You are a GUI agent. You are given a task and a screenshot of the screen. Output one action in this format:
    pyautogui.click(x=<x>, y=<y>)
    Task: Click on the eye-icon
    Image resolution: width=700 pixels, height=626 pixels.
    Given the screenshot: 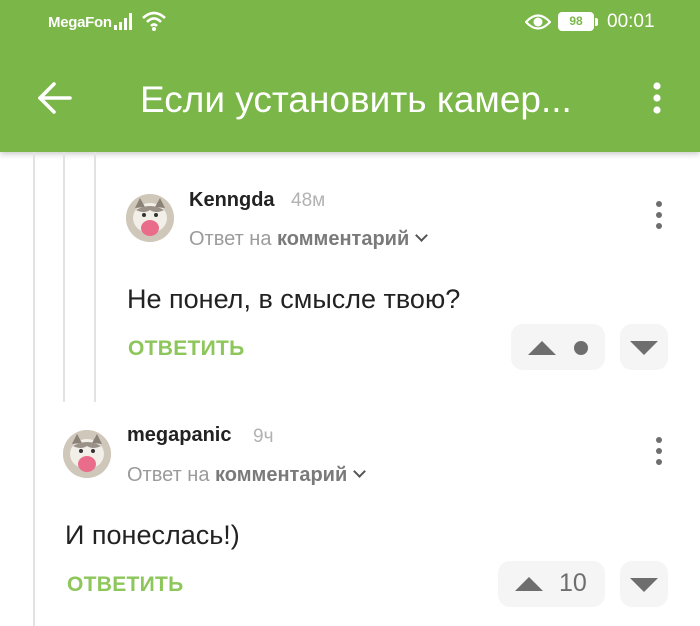 What is the action you would take?
    pyautogui.click(x=538, y=22)
    